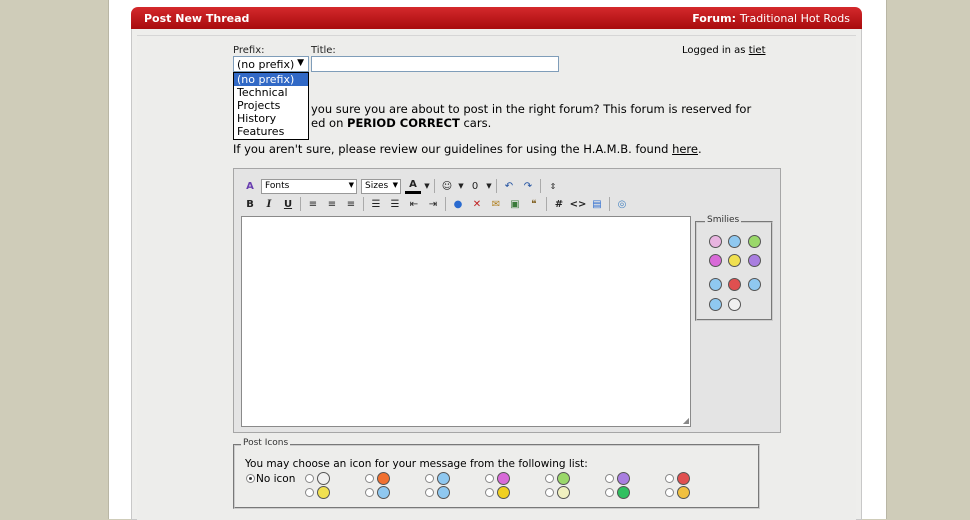  Describe the element at coordinates (403, 123) in the screenshot. I see `warning-period-correct: PERIOD CORRECT` at that location.